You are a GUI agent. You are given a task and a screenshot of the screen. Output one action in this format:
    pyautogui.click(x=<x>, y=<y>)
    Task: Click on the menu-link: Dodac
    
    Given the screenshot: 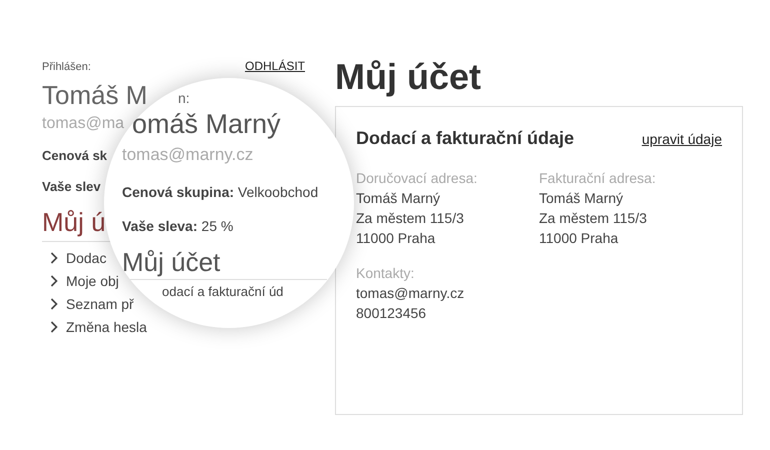 What is the action you would take?
    pyautogui.click(x=78, y=257)
    